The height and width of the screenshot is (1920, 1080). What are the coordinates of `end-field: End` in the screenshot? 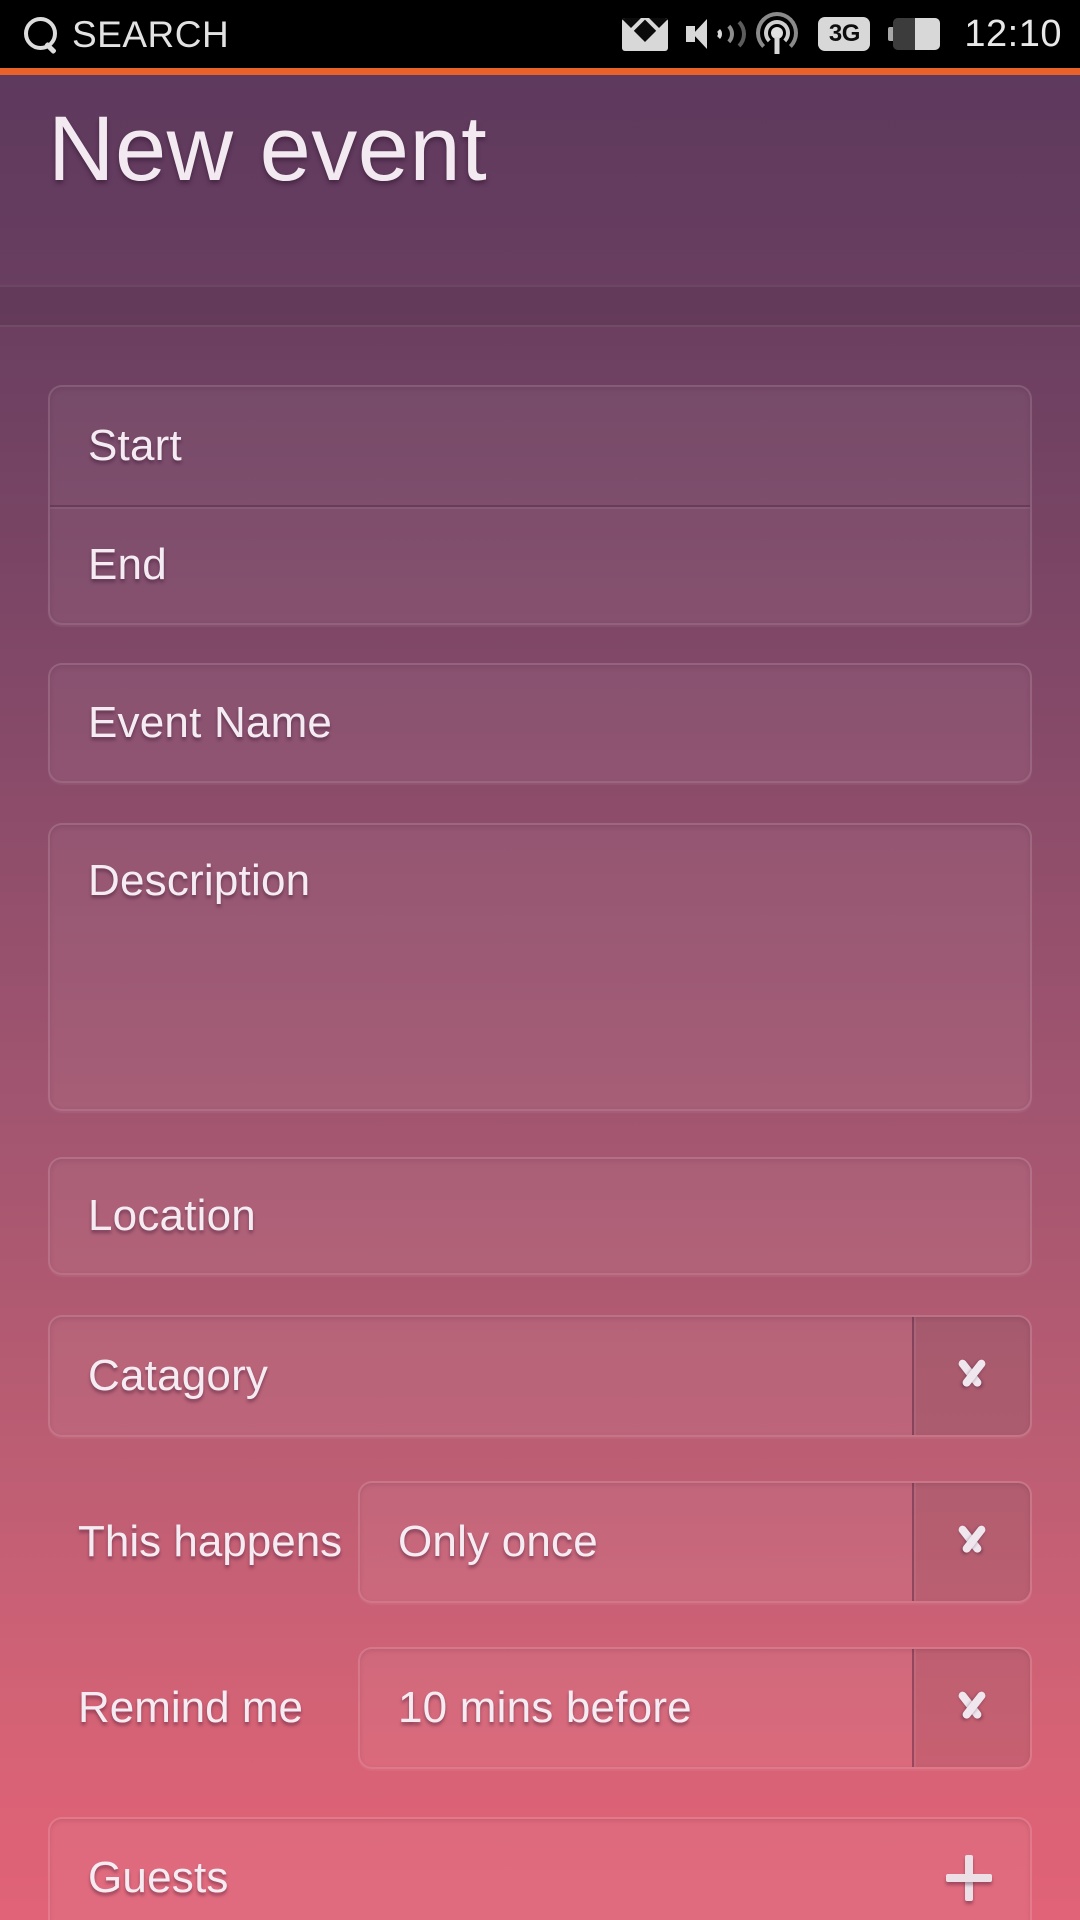 It's located at (540, 564).